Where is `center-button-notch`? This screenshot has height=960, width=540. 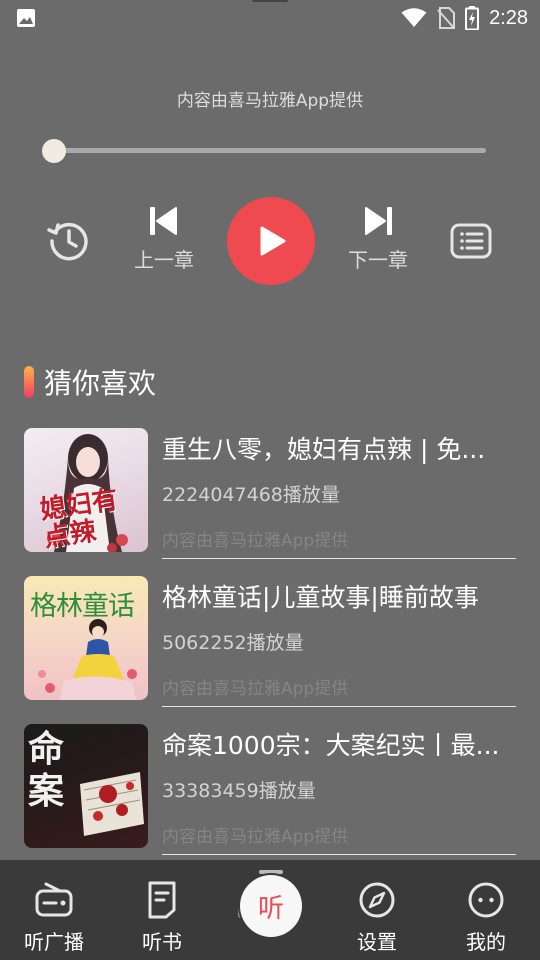
center-button-notch is located at coordinates (271, 872).